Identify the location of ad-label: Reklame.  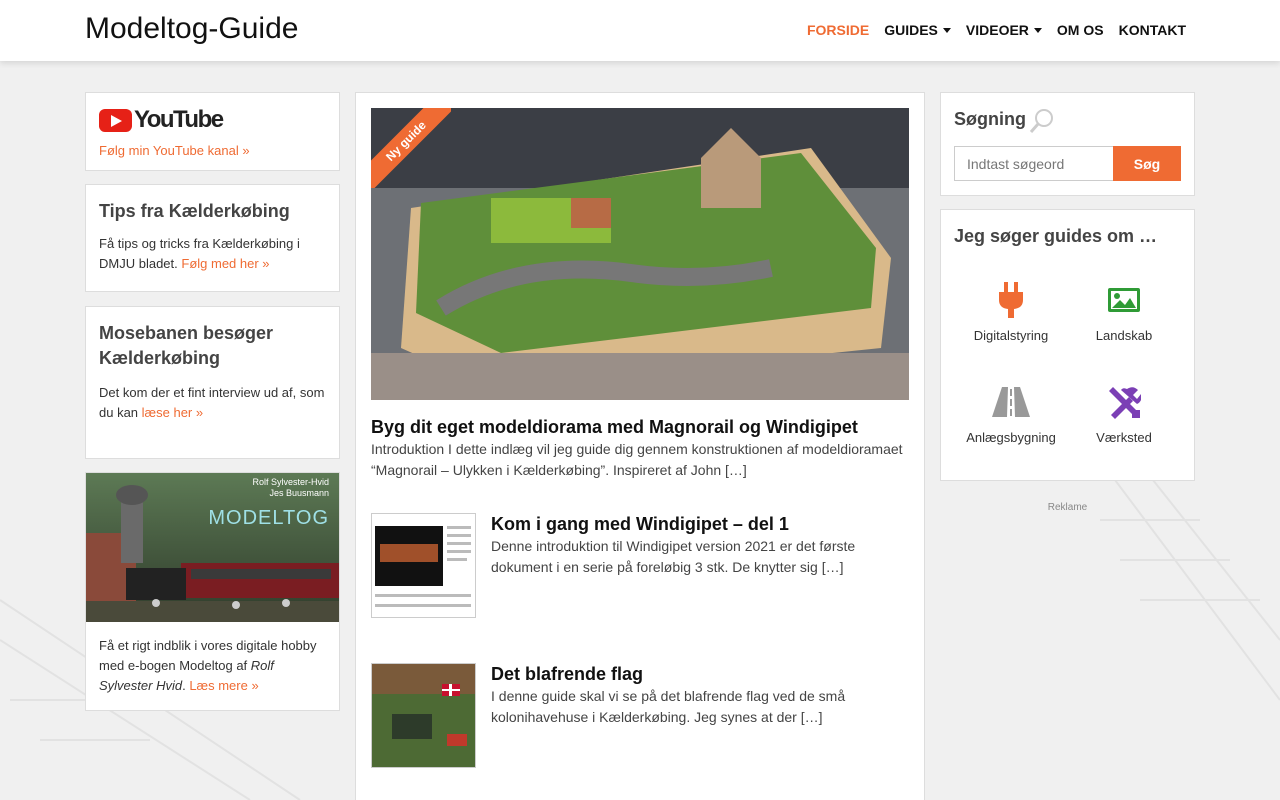
(1067, 507).